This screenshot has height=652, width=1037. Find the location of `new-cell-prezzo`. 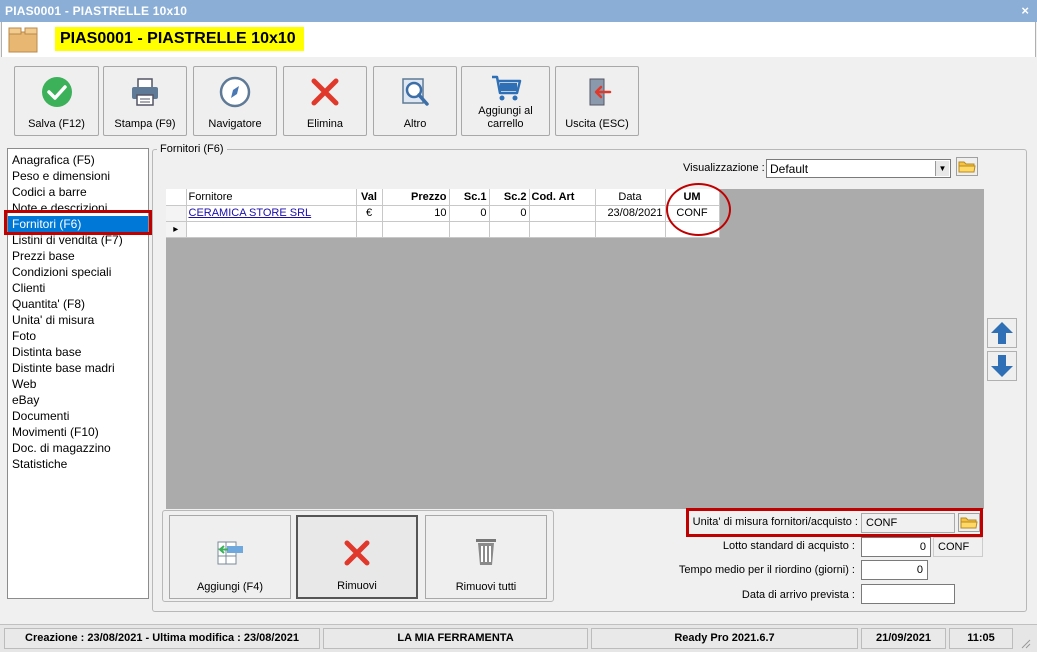

new-cell-prezzo is located at coordinates (416, 229).